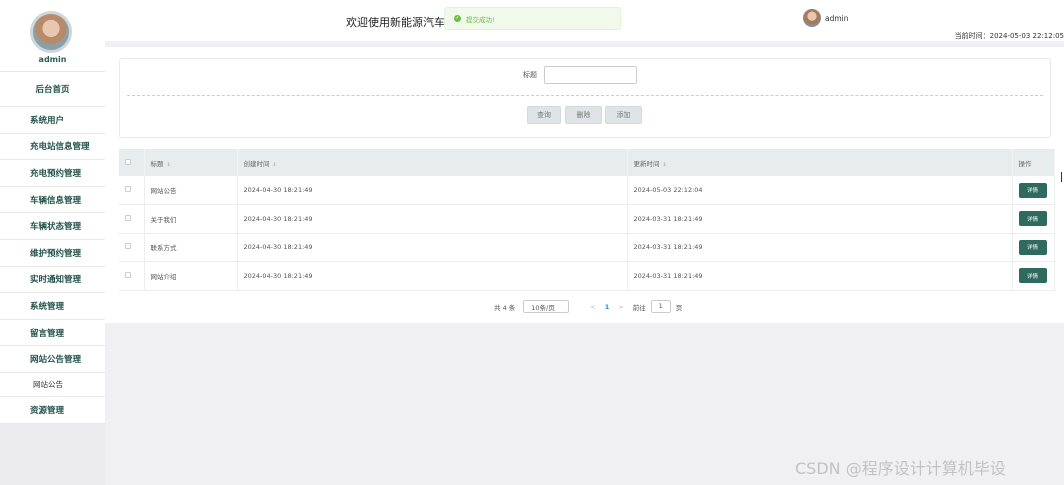 The height and width of the screenshot is (485, 1064). I want to click on column-header-title: 标题 ⇕, so click(191, 162).